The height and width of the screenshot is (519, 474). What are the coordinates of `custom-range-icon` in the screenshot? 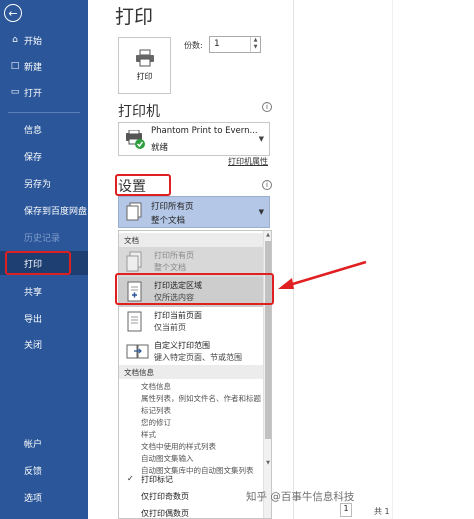 It's located at (137, 351).